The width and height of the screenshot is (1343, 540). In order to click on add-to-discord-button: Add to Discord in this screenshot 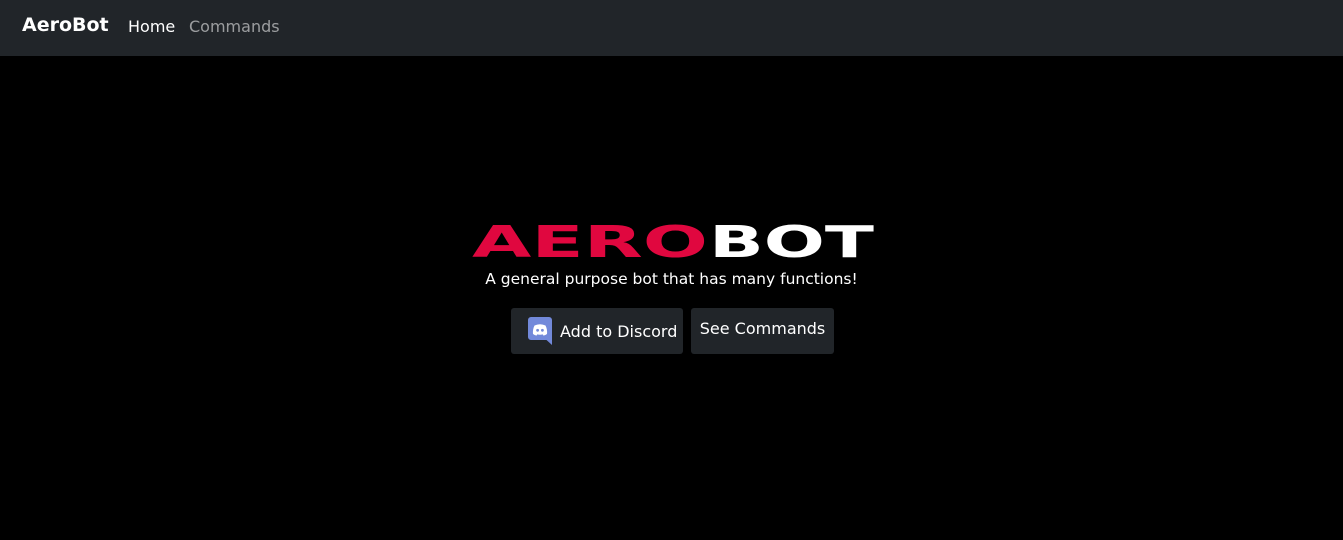, I will do `click(597, 331)`.